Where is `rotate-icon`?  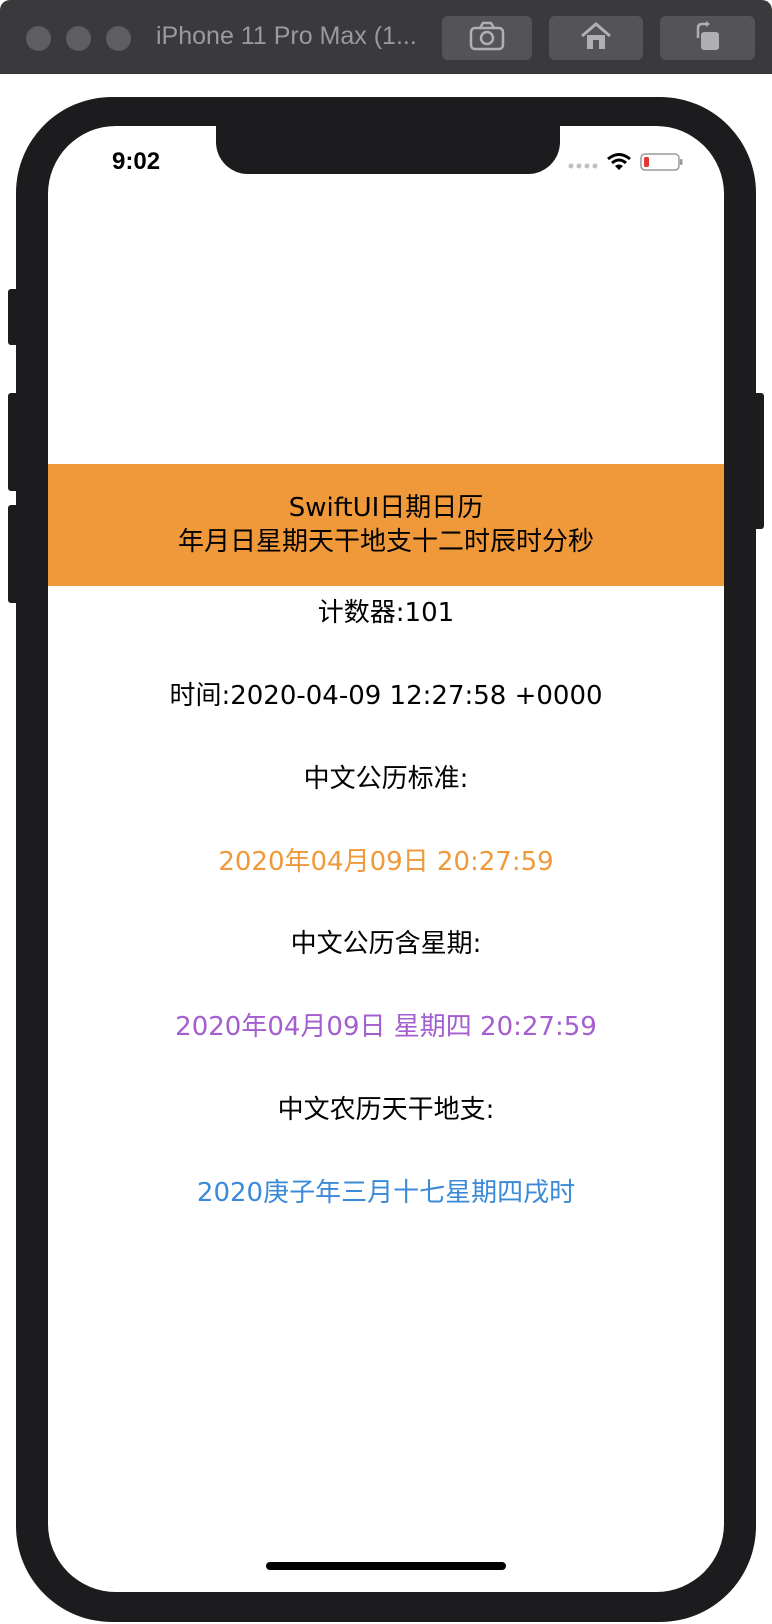
rotate-icon is located at coordinates (708, 38).